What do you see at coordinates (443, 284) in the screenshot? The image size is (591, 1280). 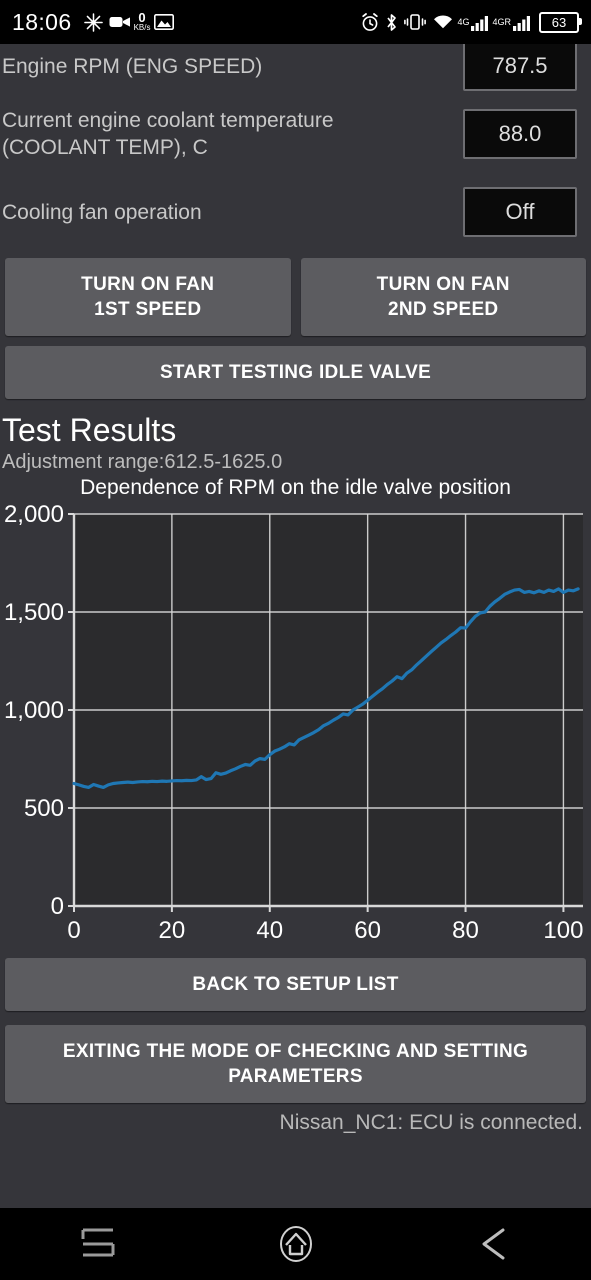 I see `fan2-label-line1: TURN ON FAN` at bounding box center [443, 284].